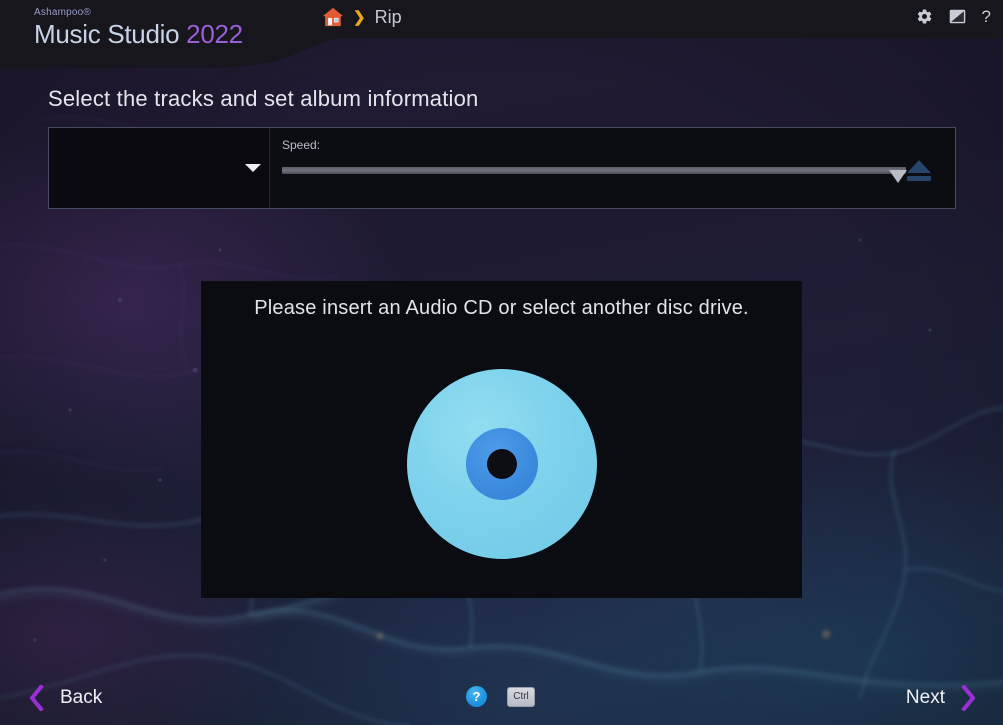  Describe the element at coordinates (253, 168) in the screenshot. I see `chevron-down-icon` at that location.